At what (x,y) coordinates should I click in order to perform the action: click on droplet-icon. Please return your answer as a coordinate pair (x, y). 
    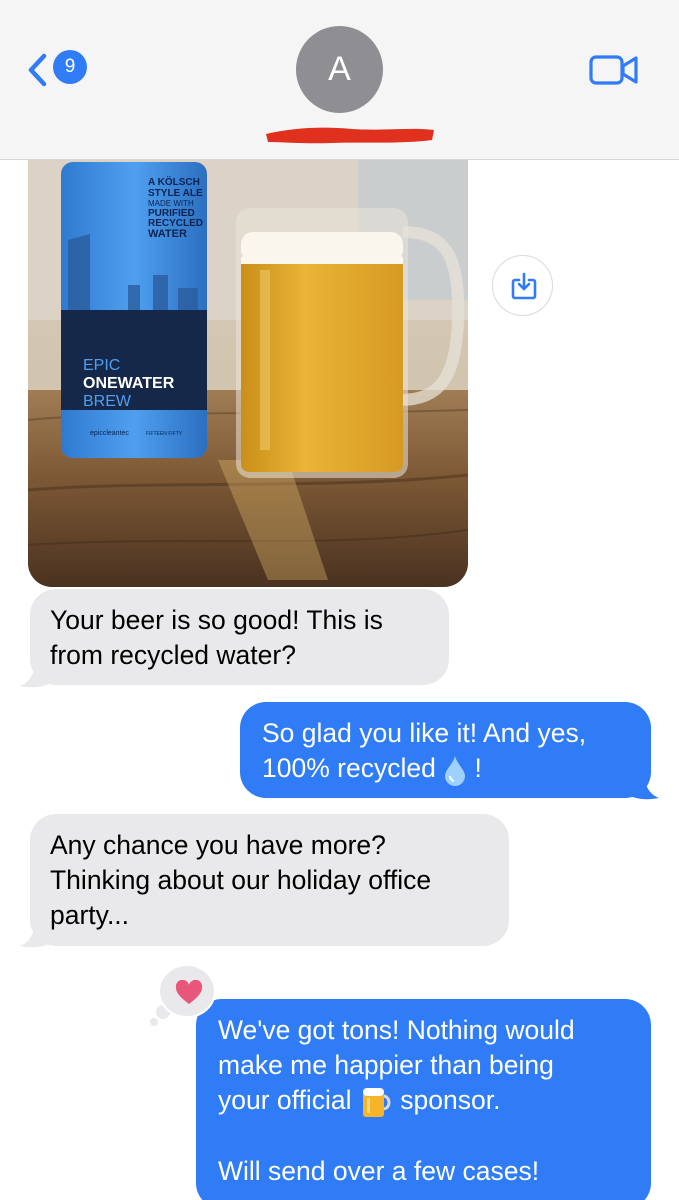
    Looking at the image, I should click on (455, 771).